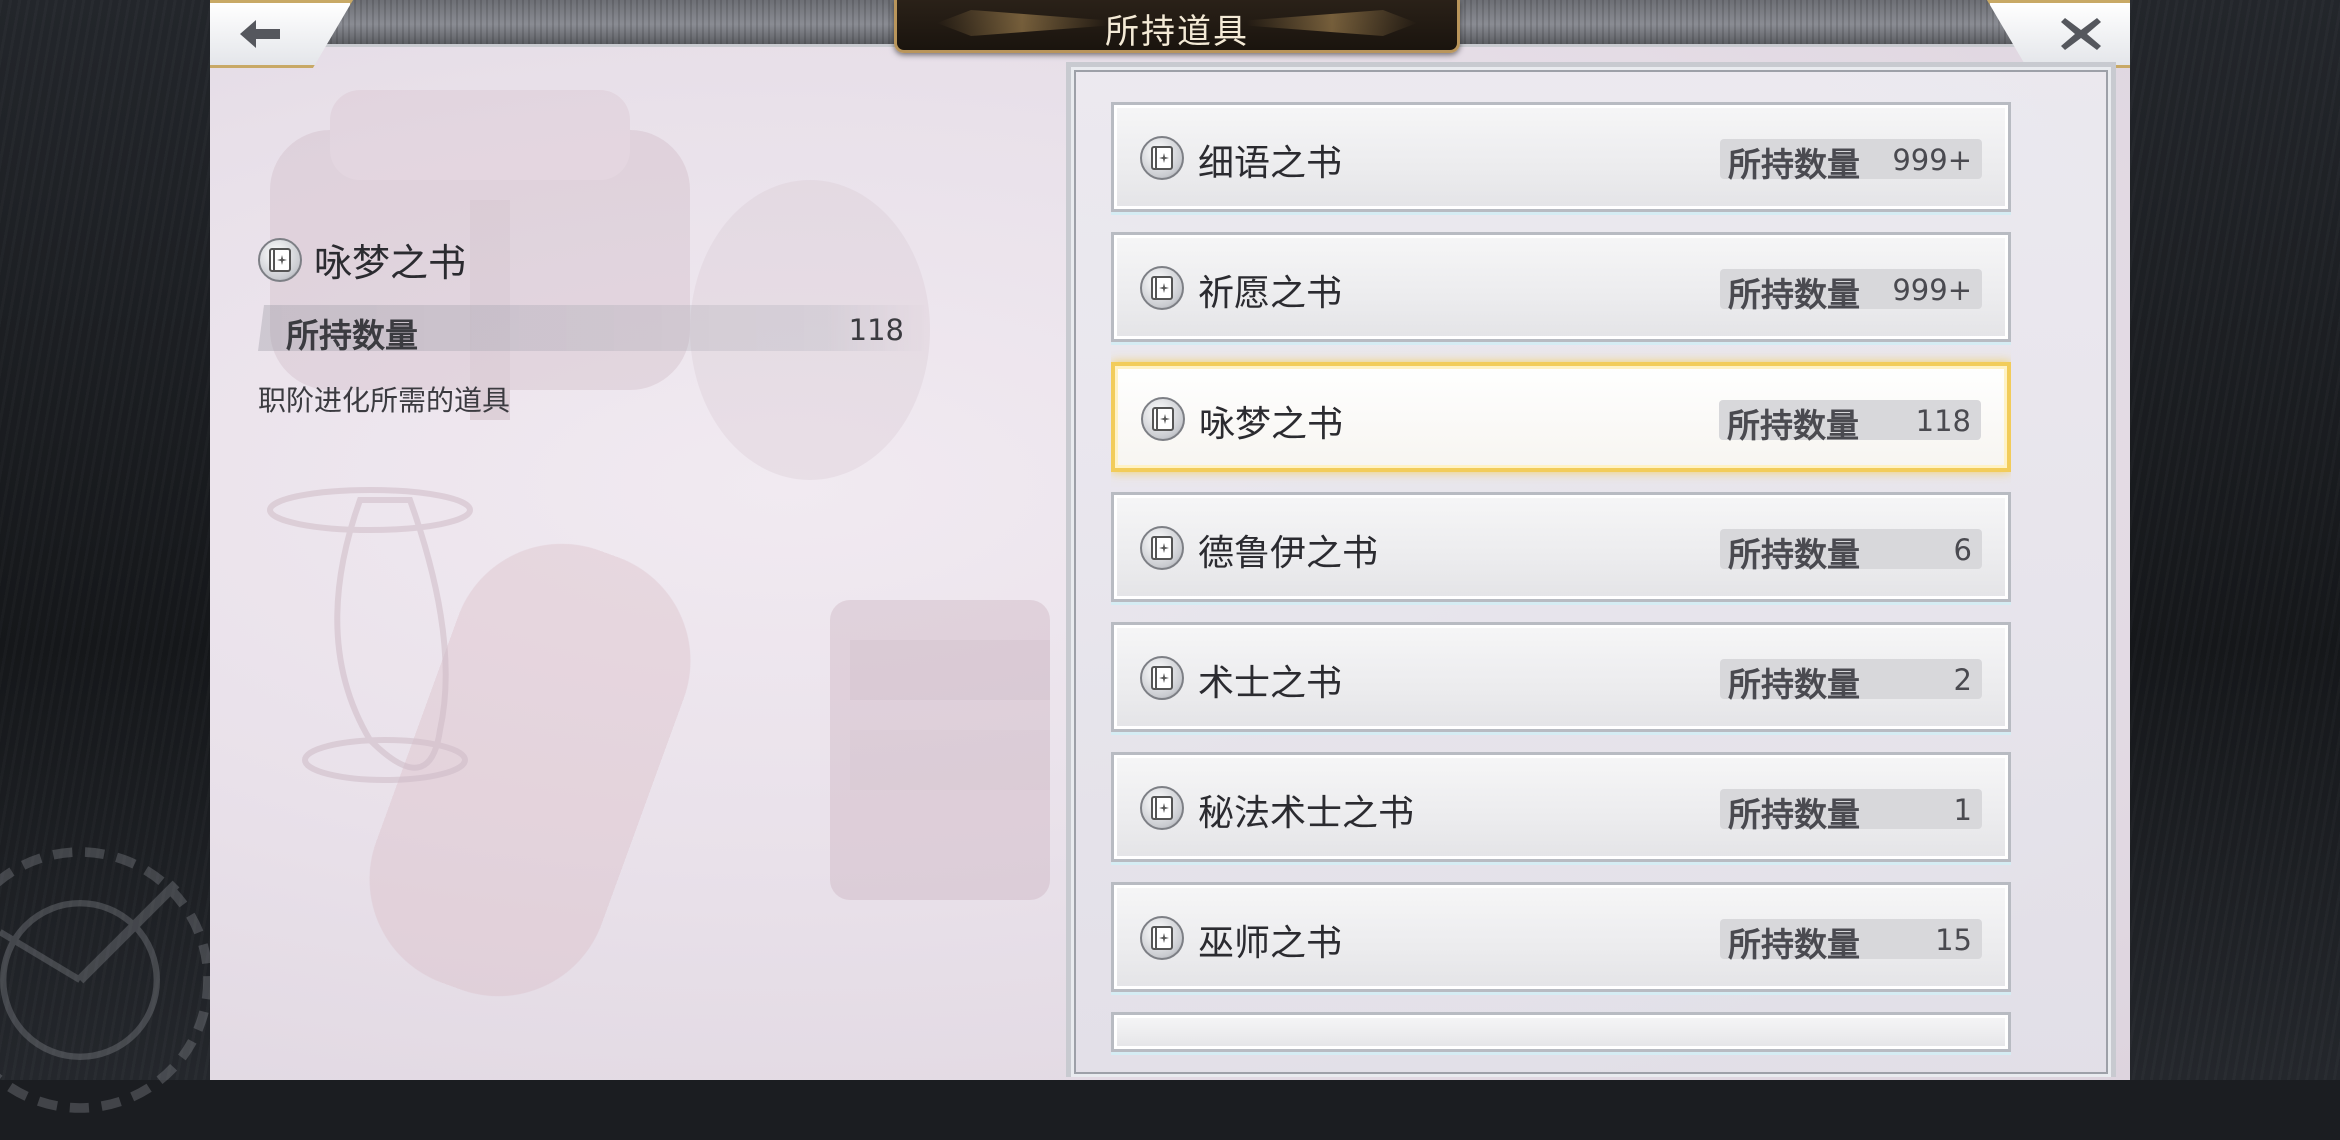 The width and height of the screenshot is (2340, 1140). What do you see at coordinates (384, 400) in the screenshot?
I see `detail-description: 职阶进化所需的道具` at bounding box center [384, 400].